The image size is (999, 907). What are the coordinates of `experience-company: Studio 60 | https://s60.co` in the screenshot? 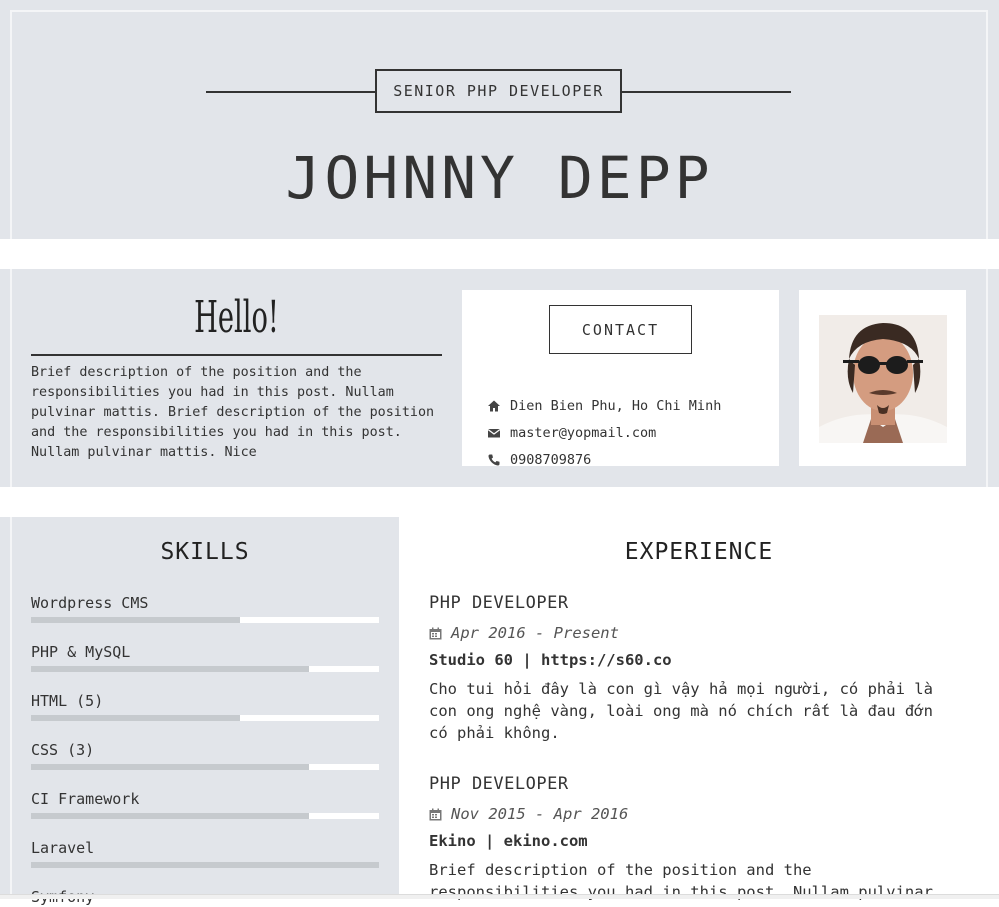 It's located at (694, 660).